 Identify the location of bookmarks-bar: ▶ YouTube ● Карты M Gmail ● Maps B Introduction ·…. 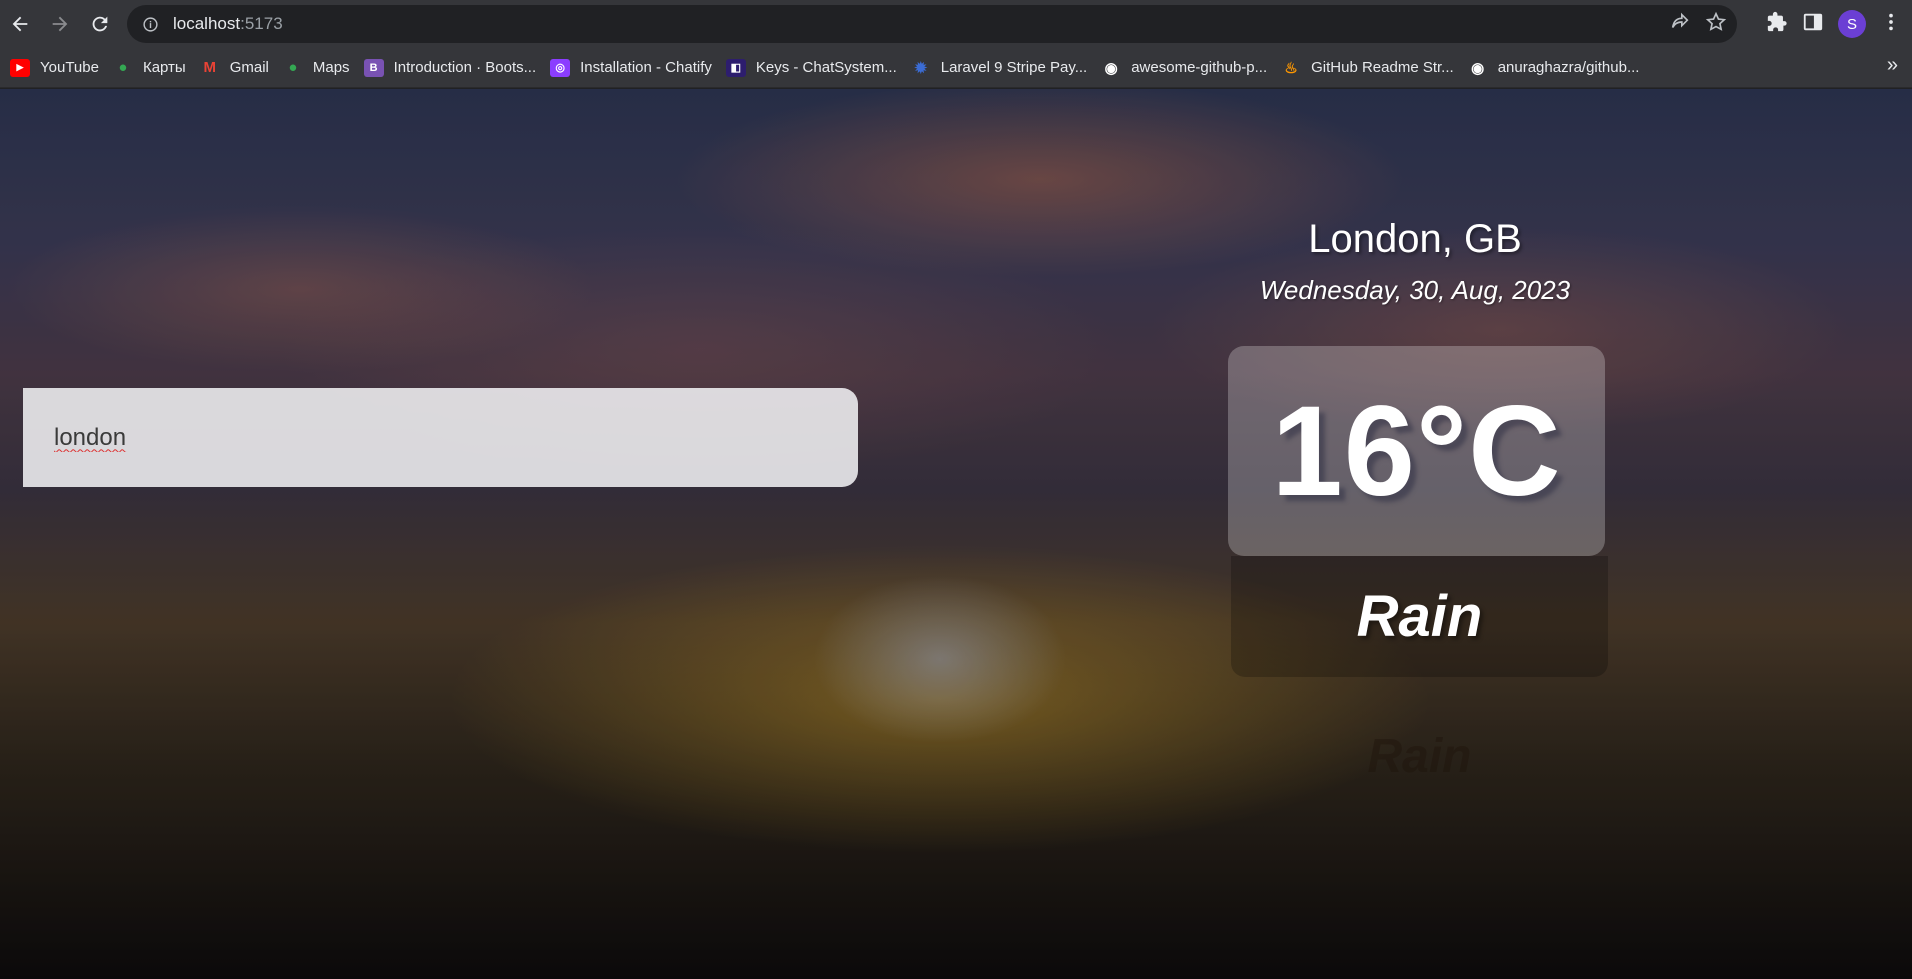
(956, 68).